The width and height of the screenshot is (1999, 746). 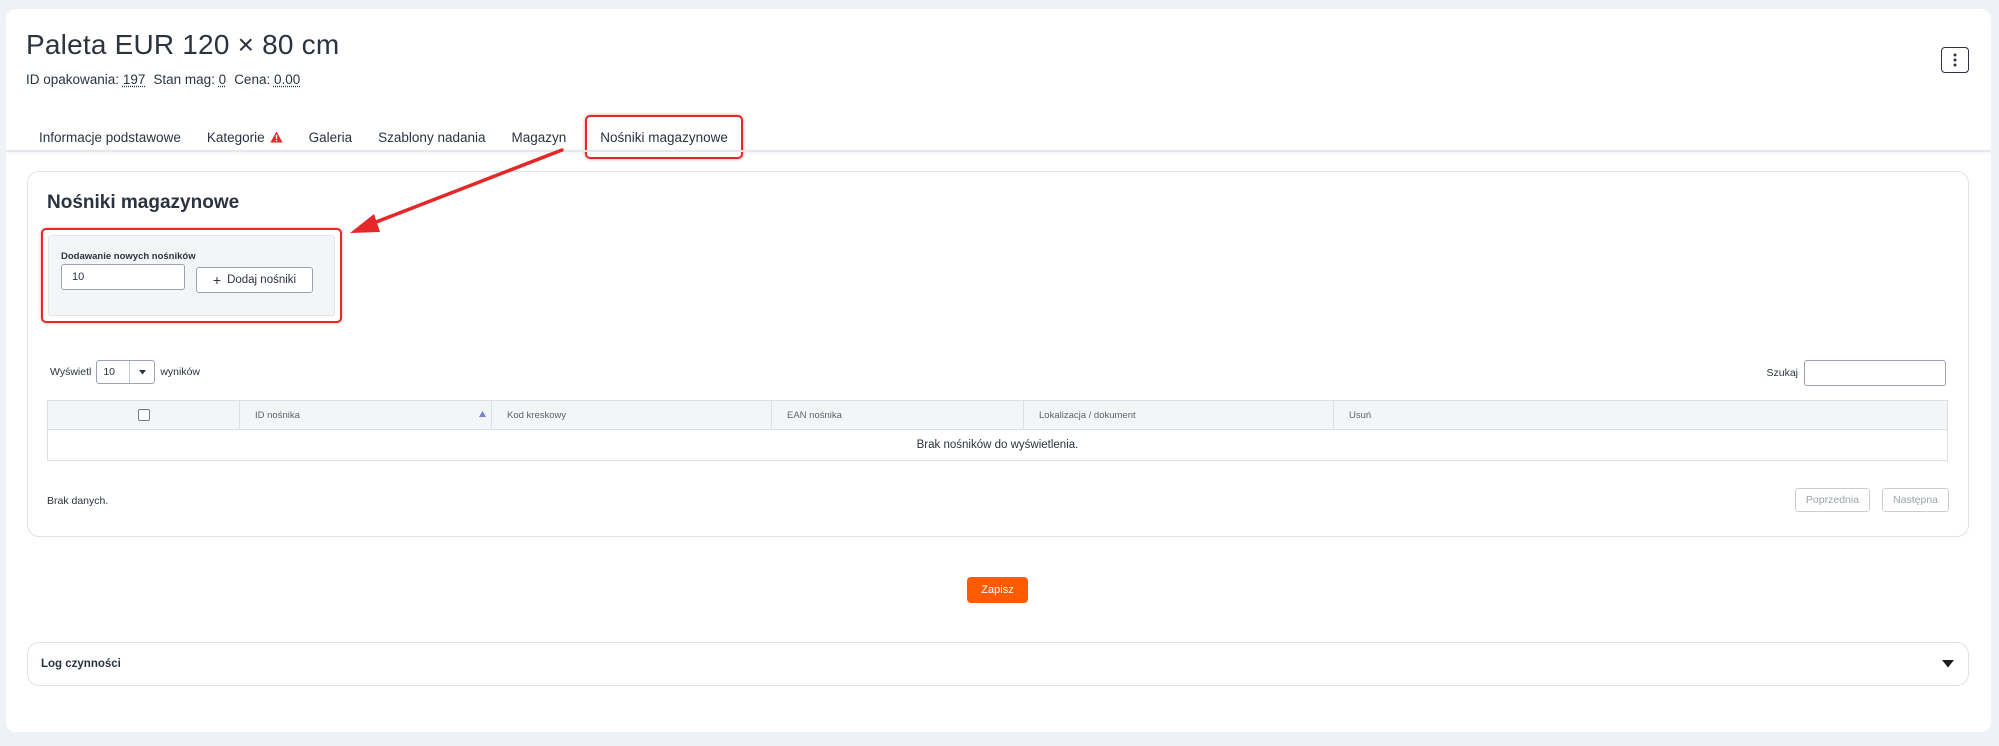 I want to click on pagination: Poprzednia Następna, so click(x=1871, y=500).